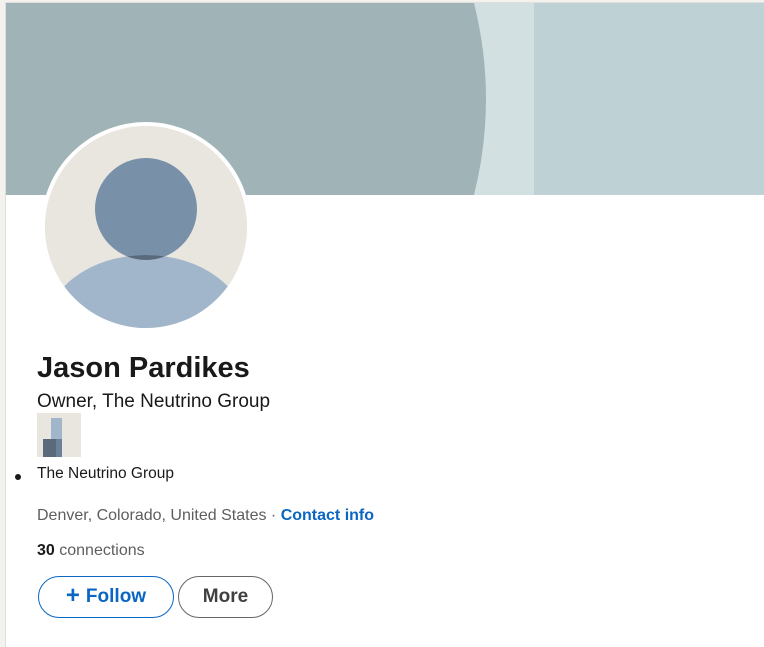  I want to click on company-item: The Neutrino Group, so click(90, 474).